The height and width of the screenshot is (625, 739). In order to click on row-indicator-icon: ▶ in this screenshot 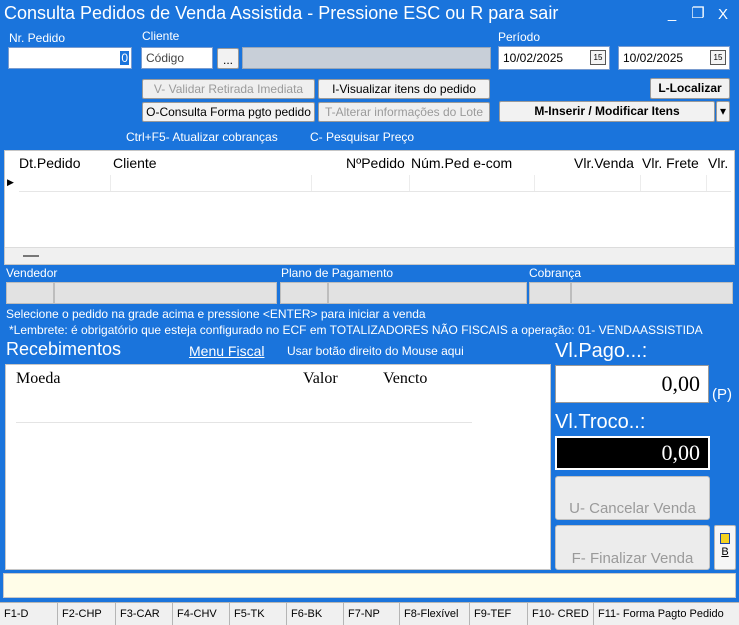, I will do `click(10, 182)`.